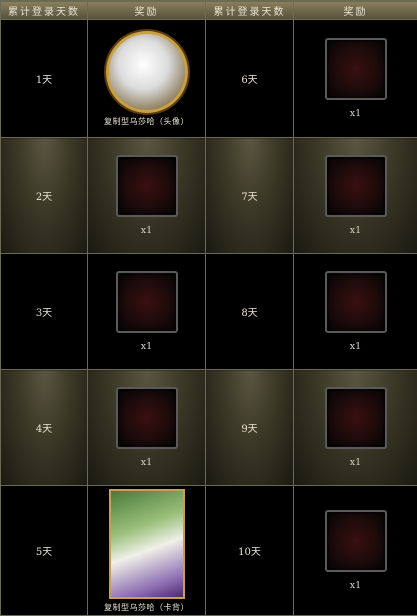  Describe the element at coordinates (250, 196) in the screenshot. I see `day-label: 7天` at that location.